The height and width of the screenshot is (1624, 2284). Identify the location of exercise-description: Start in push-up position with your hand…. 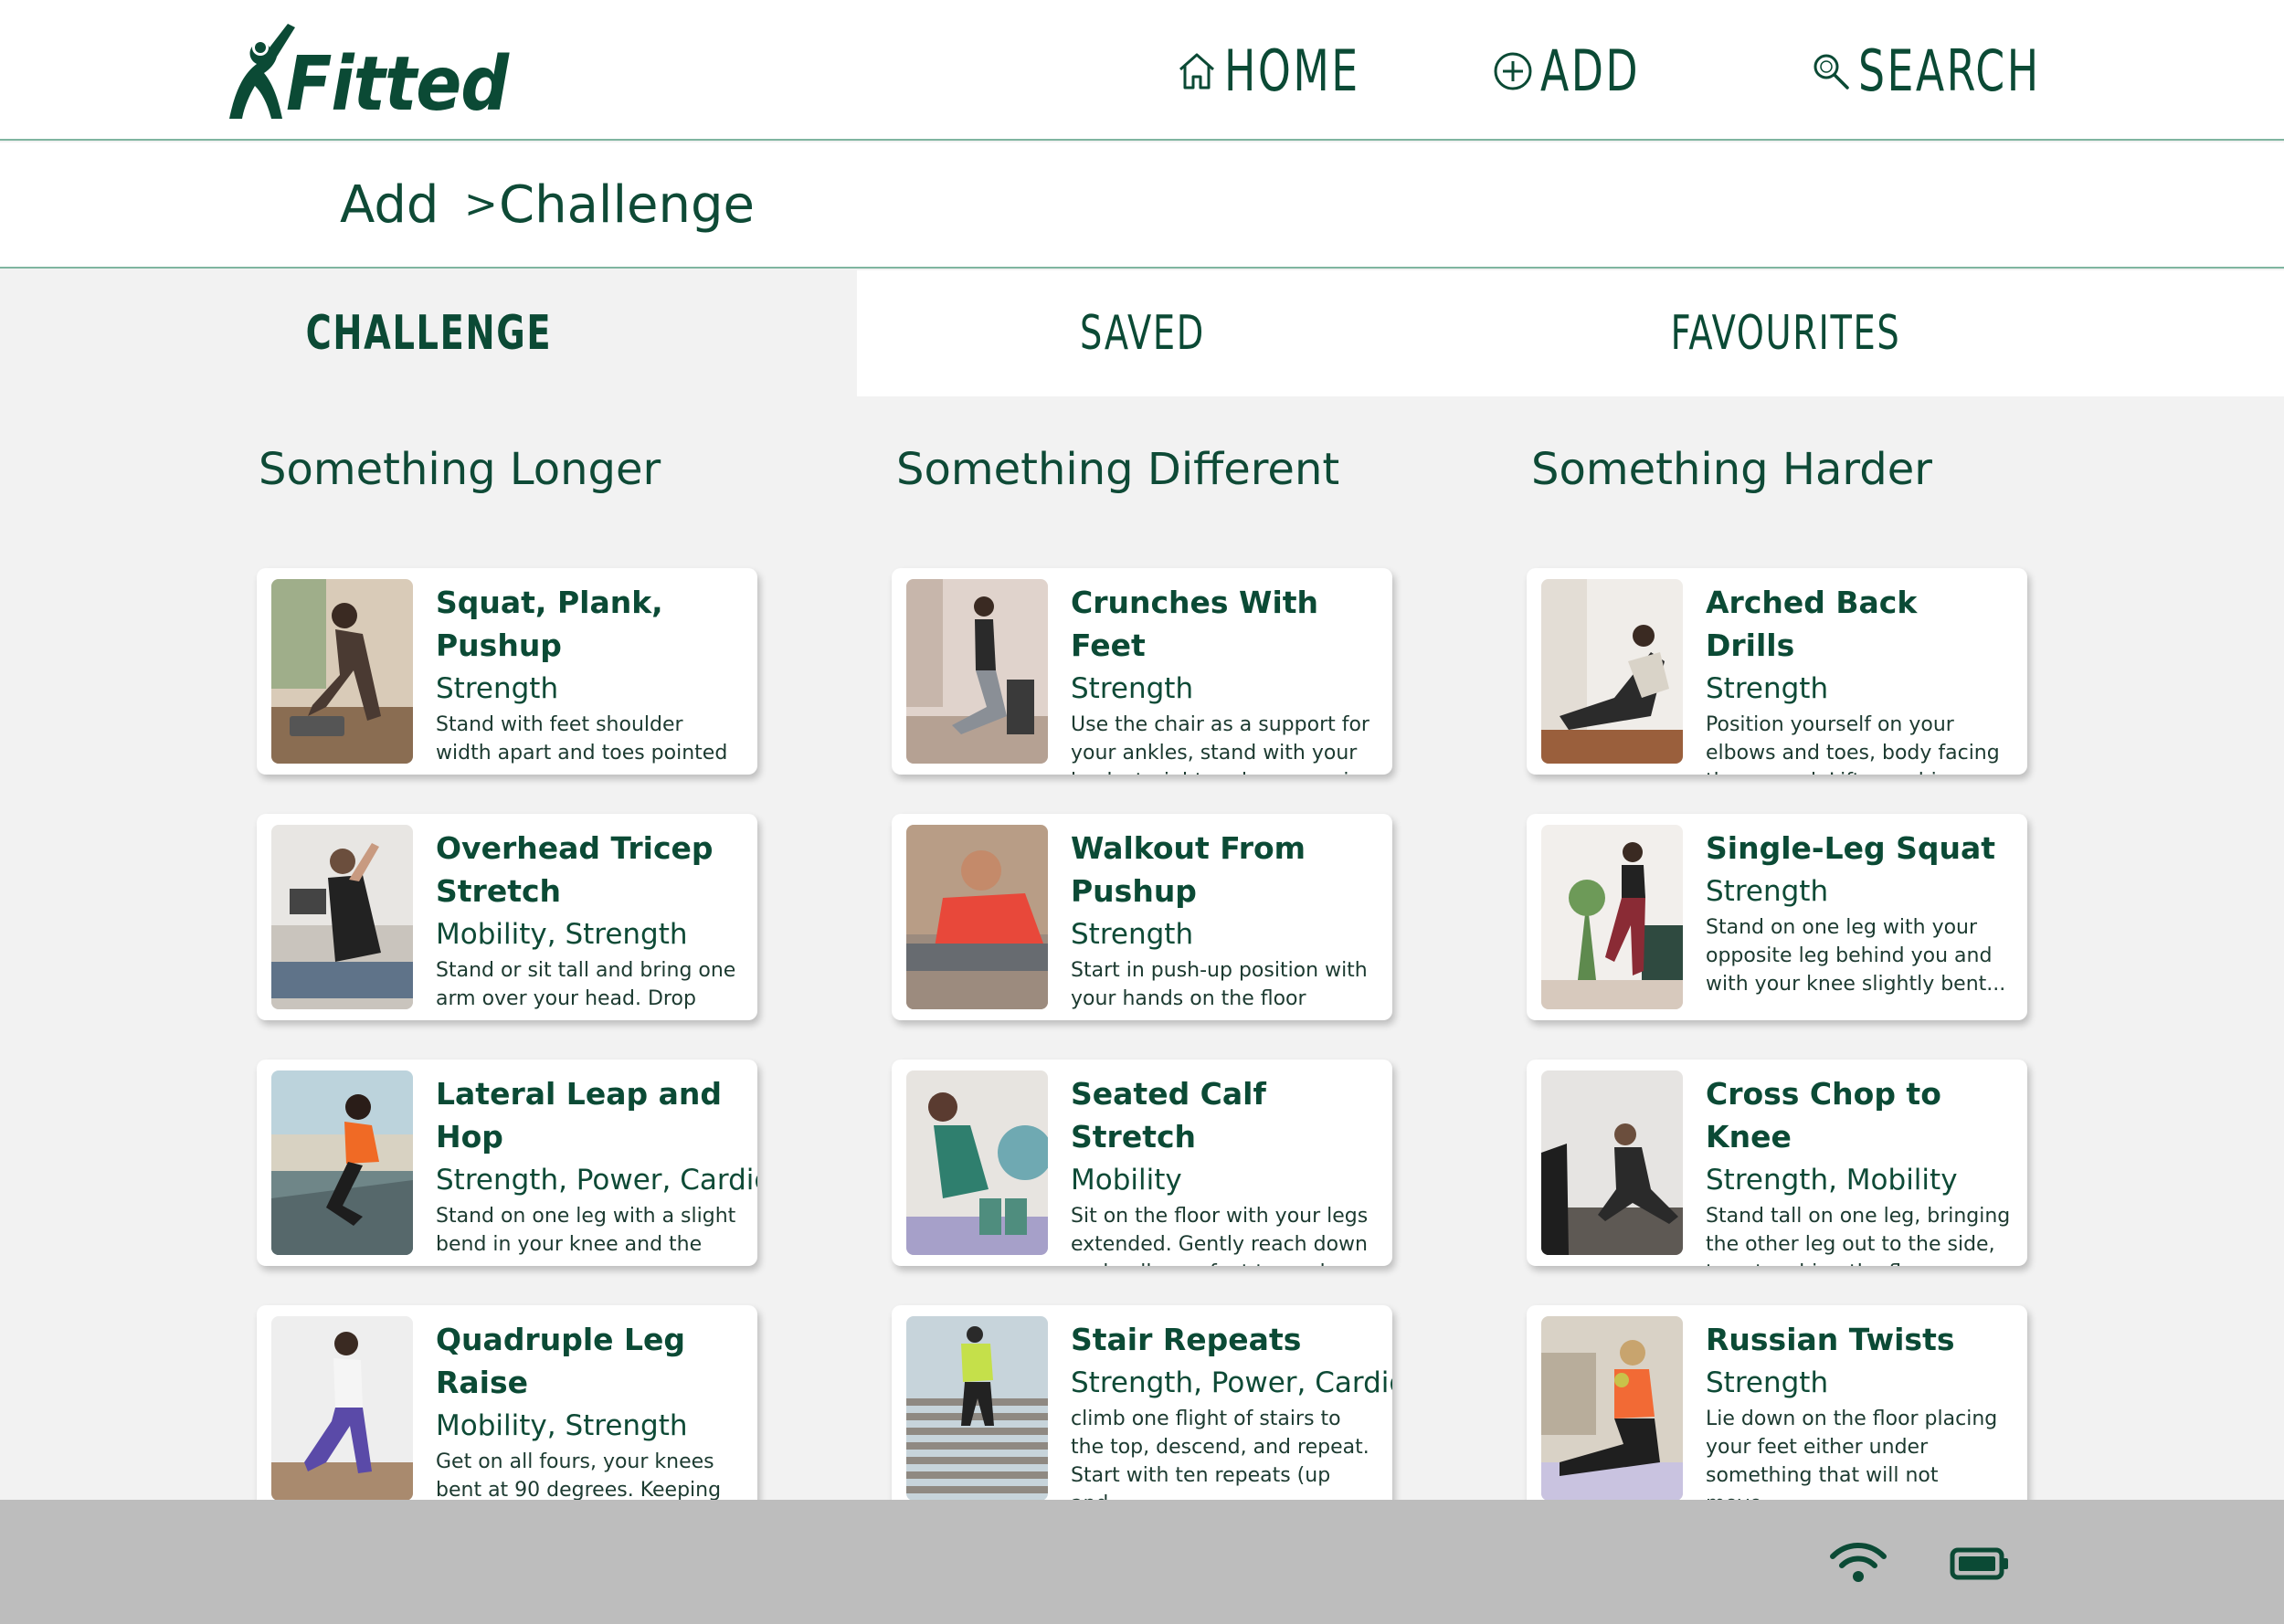
(1219, 985).